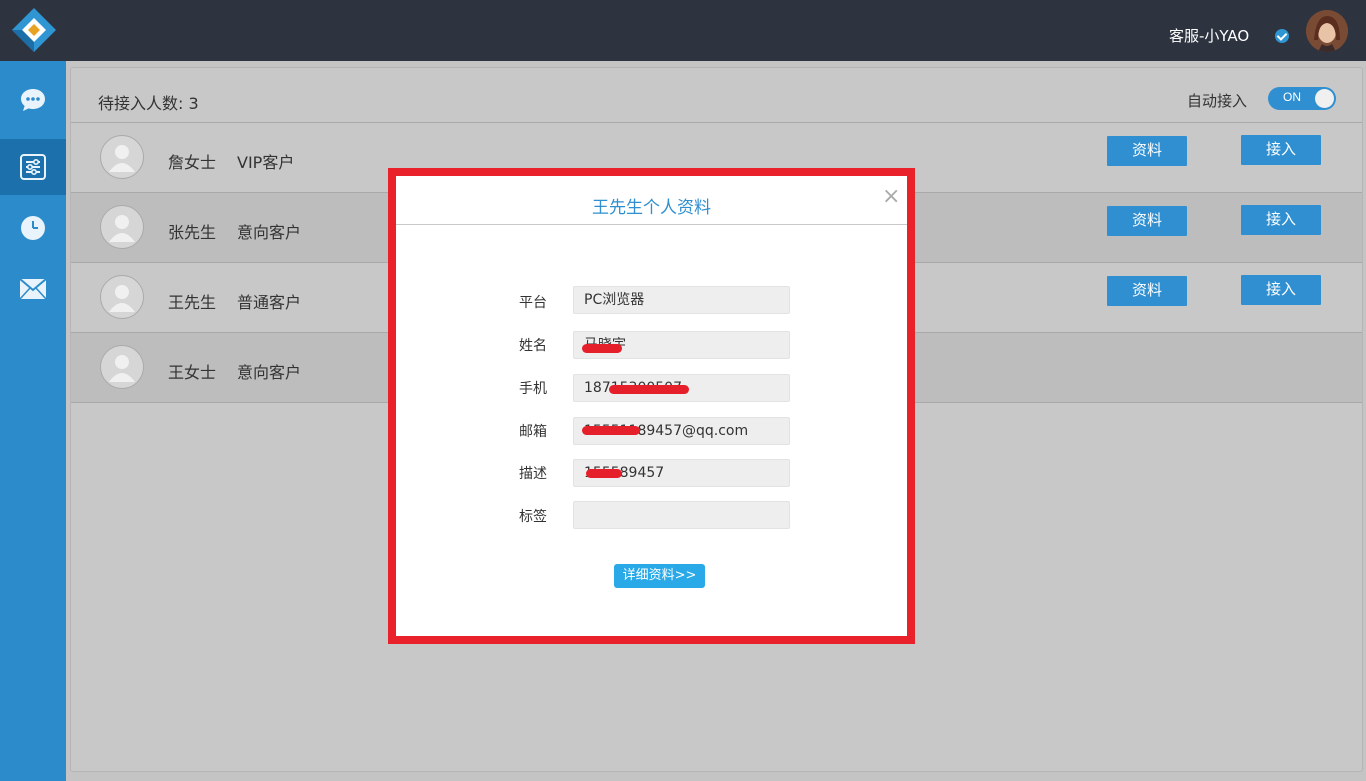  What do you see at coordinates (192, 372) in the screenshot?
I see `customer-name: 王女士` at bounding box center [192, 372].